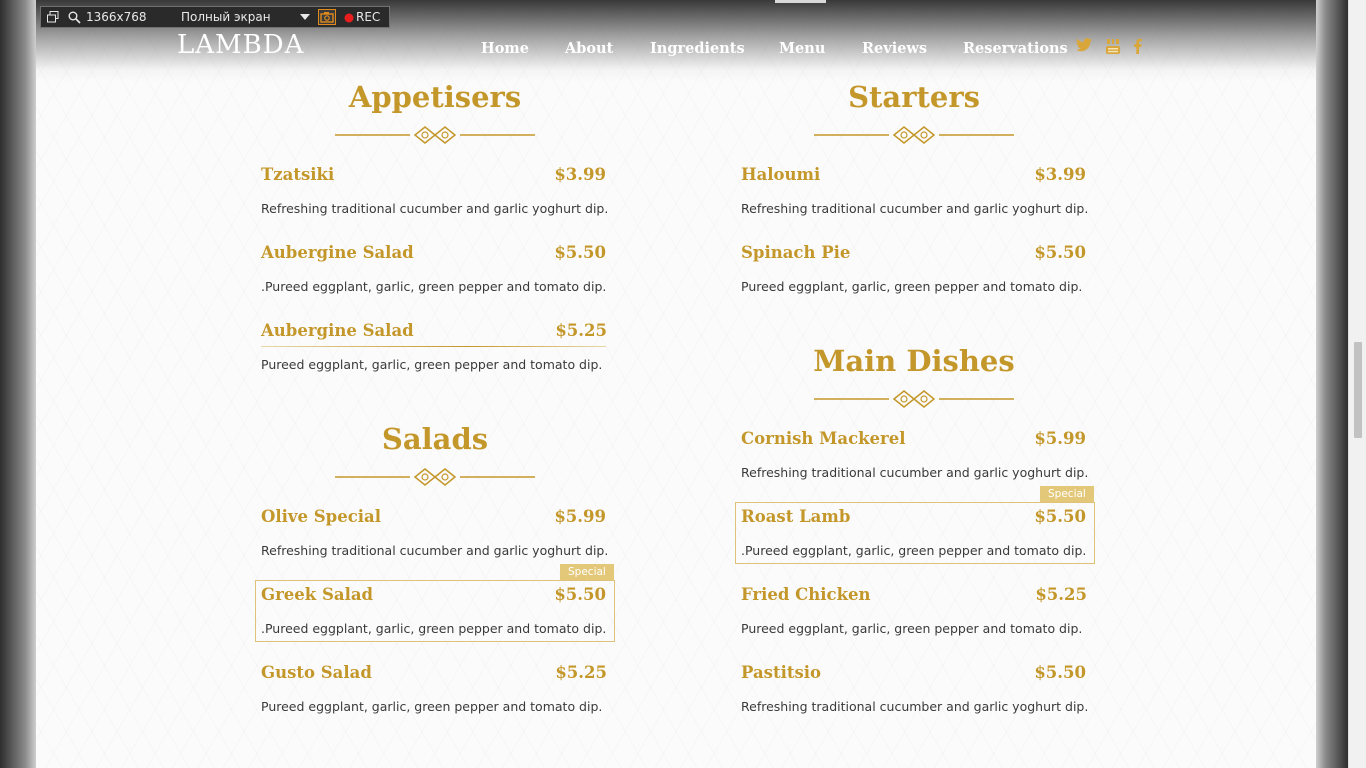 The width and height of the screenshot is (1366, 768). I want to click on page-shadow-left, so click(18, 384).